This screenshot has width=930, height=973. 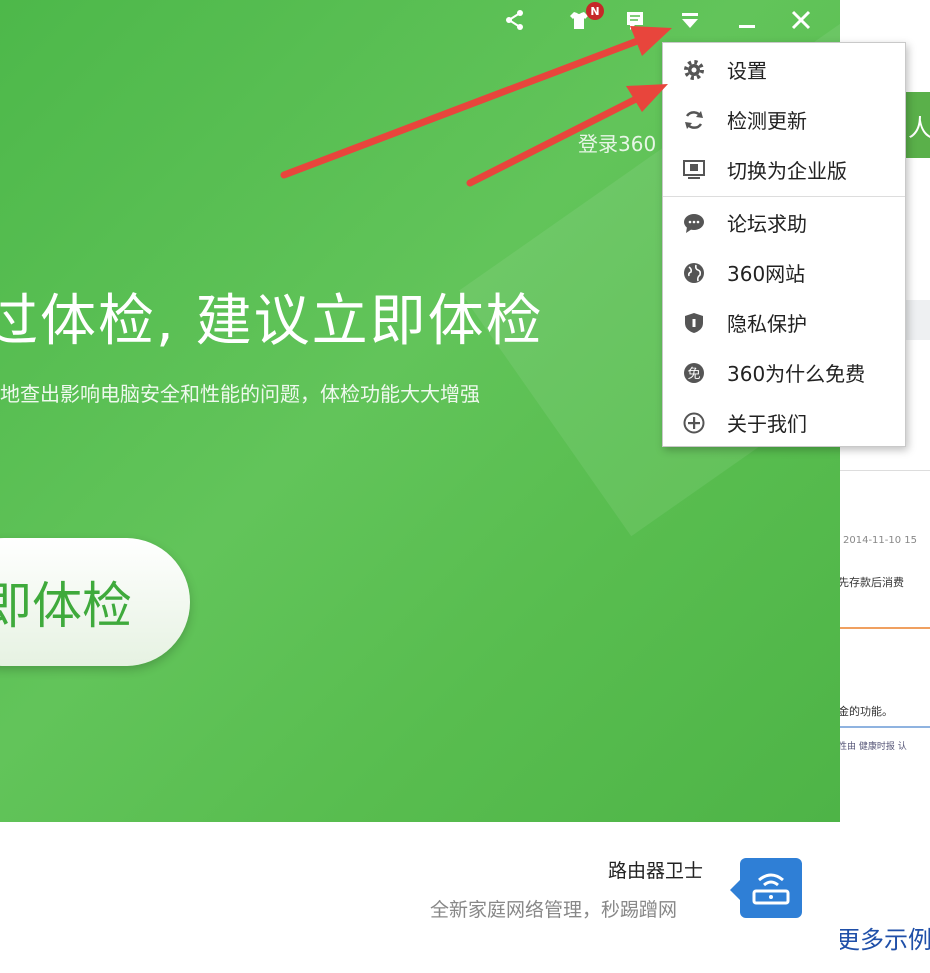 I want to click on background-divider-blue, so click(x=884, y=727).